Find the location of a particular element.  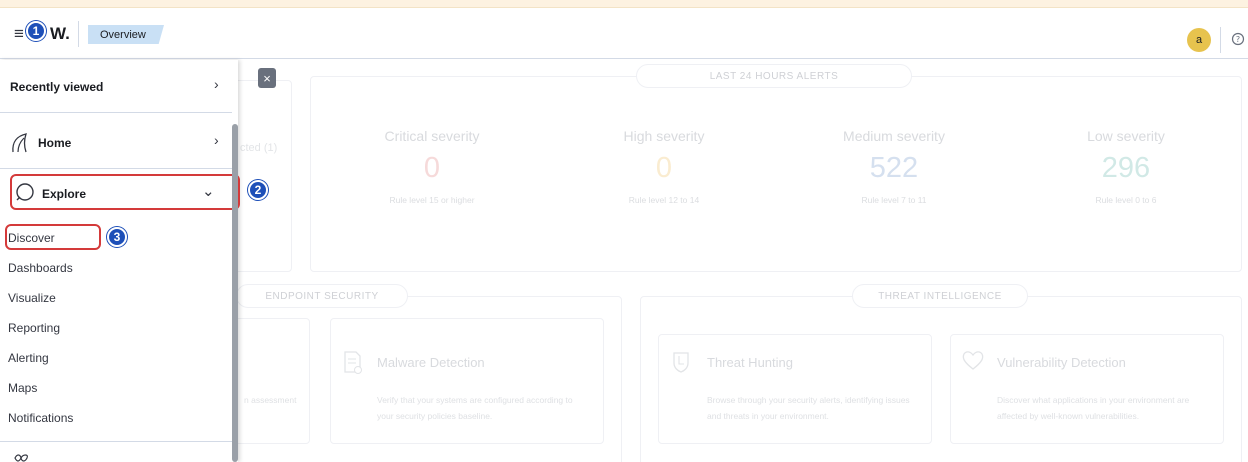

user-avatar: a is located at coordinates (1199, 40).